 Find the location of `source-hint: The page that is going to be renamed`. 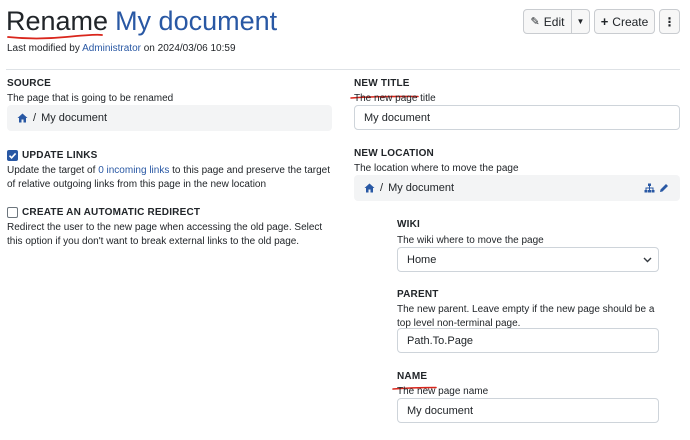

source-hint: The page that is going to be renamed is located at coordinates (90, 98).